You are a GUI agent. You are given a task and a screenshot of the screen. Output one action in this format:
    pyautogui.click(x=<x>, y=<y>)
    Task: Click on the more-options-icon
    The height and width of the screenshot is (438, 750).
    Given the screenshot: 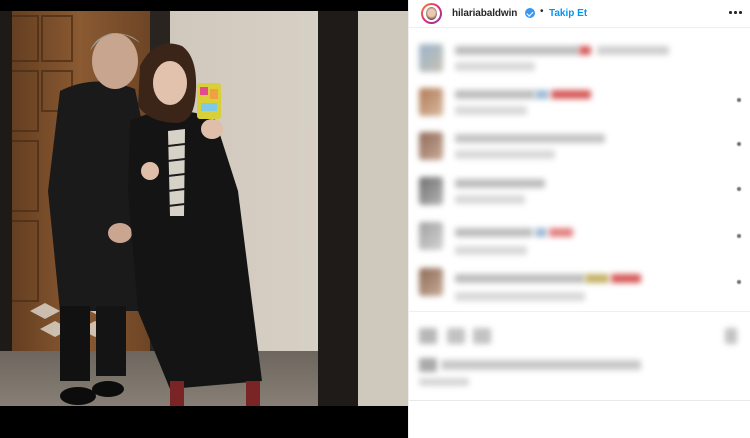 What is the action you would take?
    pyautogui.click(x=736, y=12)
    